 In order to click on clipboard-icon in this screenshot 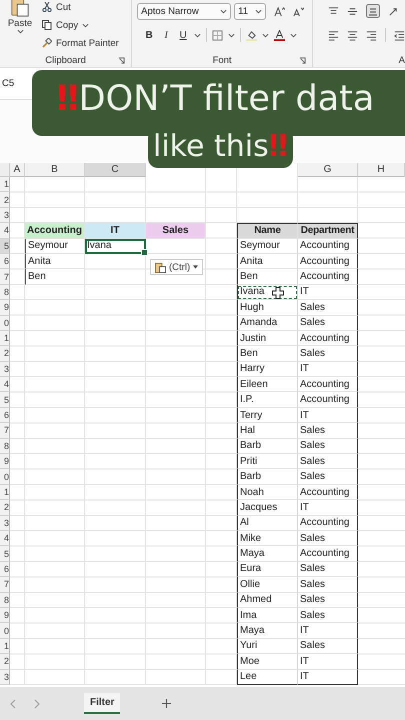, I will do `click(20, 9)`.